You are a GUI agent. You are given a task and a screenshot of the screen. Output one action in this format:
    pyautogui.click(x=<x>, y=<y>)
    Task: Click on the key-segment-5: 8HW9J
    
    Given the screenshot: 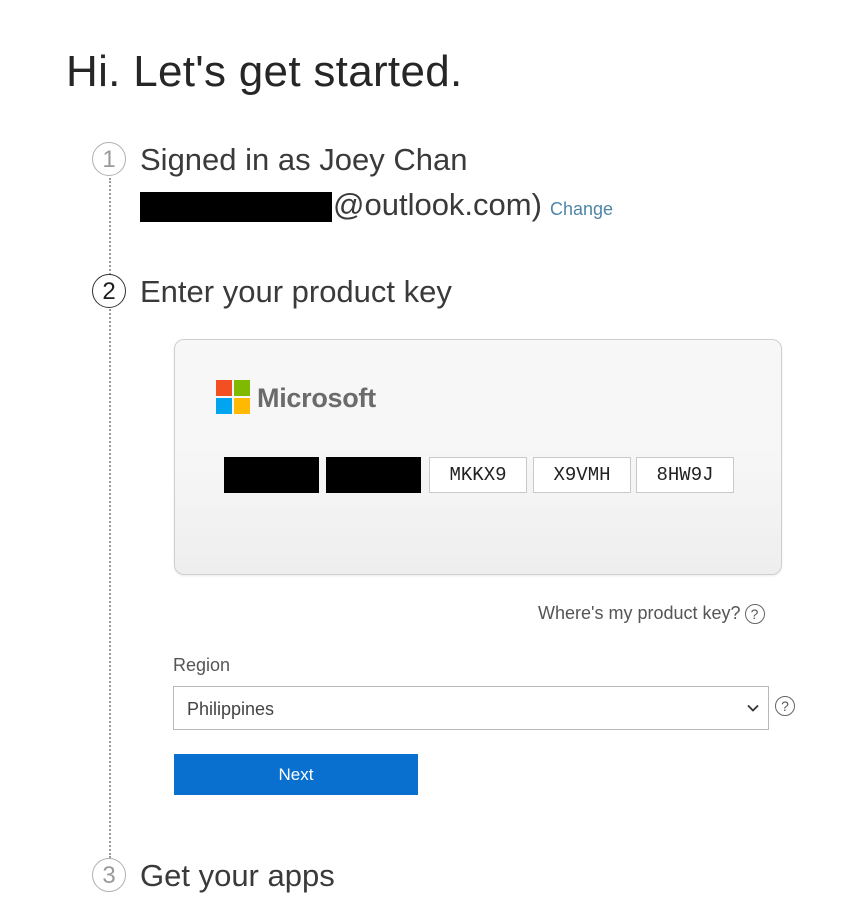 What is the action you would take?
    pyautogui.click(x=685, y=475)
    